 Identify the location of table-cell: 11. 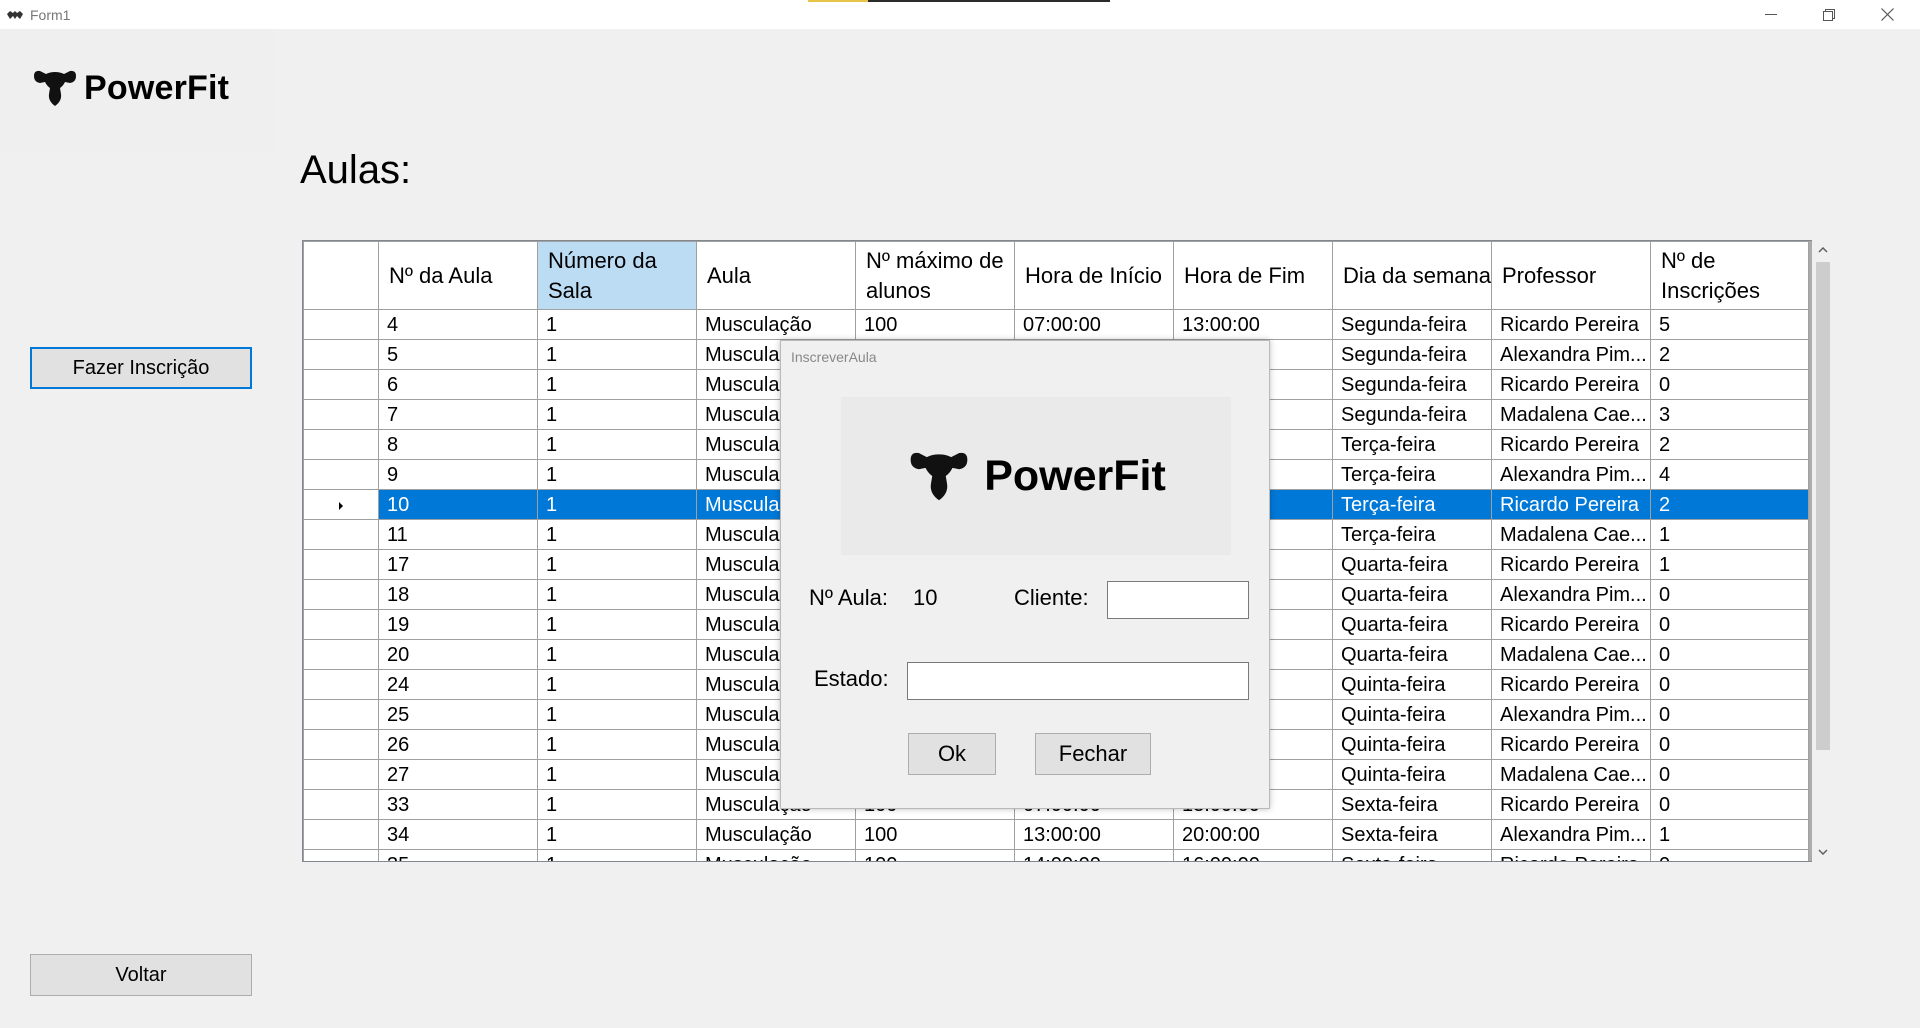
(458, 534).